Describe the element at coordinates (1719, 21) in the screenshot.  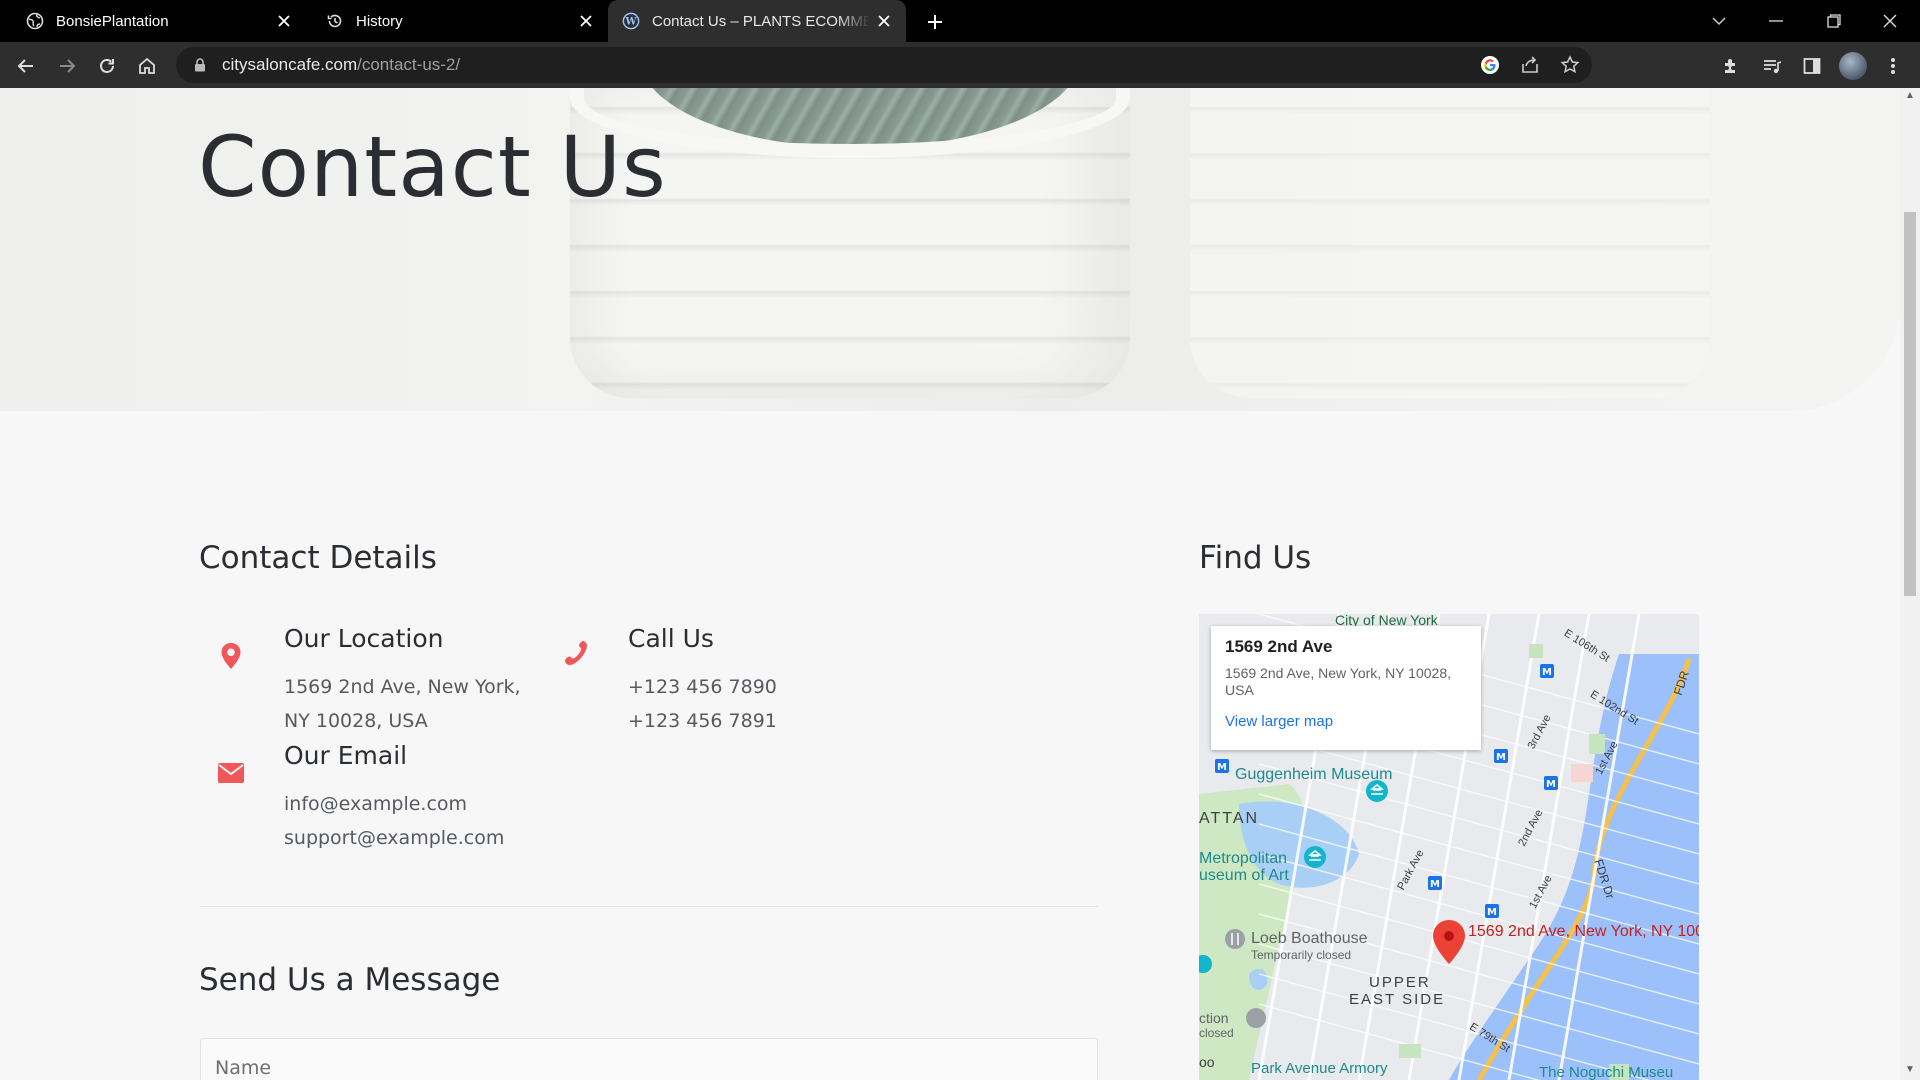
I see `tab-search-chevron-icon` at that location.